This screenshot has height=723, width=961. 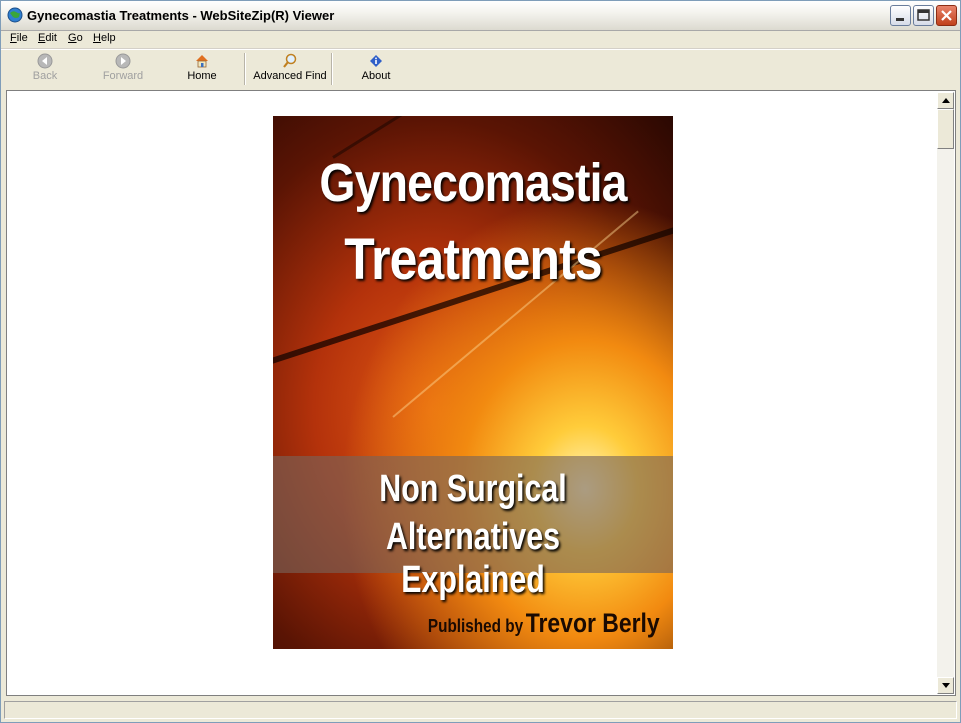 I want to click on menu-help-accel: H, so click(x=97, y=38).